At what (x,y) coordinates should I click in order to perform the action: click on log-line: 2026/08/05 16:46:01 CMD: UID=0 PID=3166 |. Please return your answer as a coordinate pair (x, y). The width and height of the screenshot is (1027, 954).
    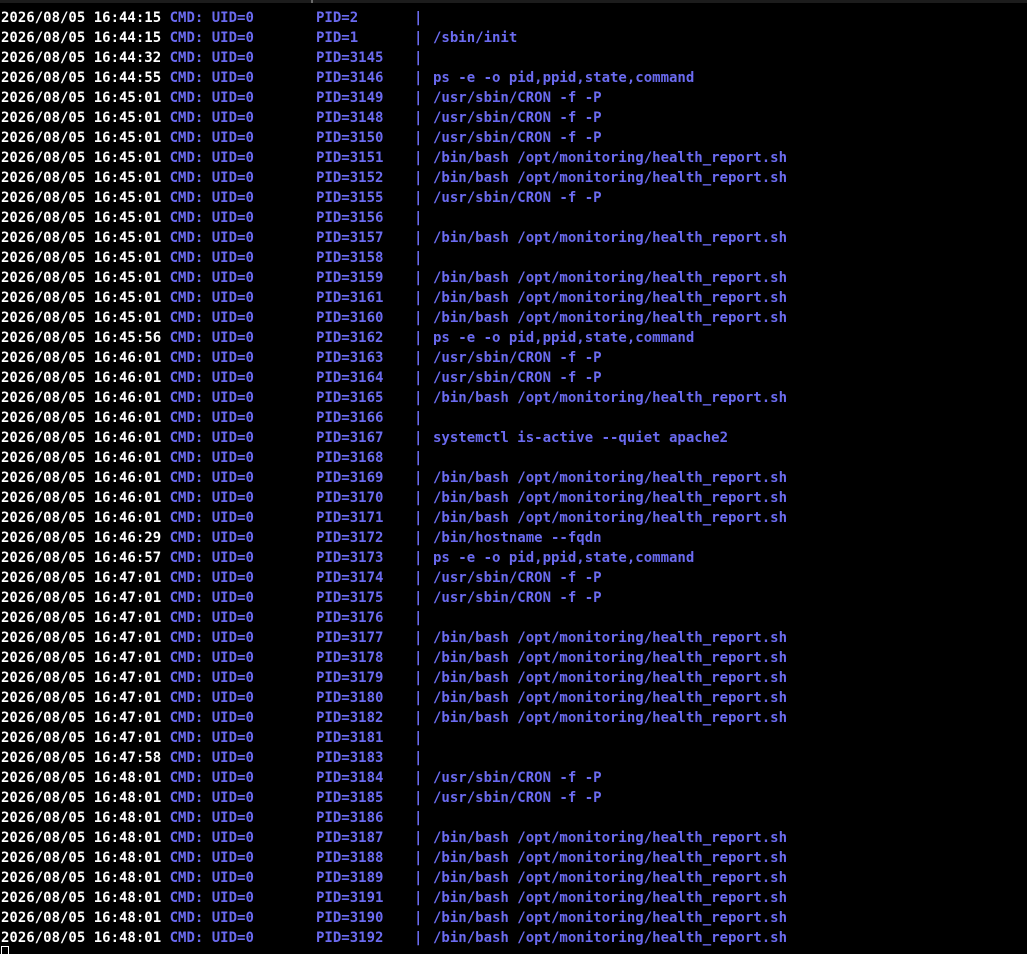
    Looking at the image, I should click on (211, 418).